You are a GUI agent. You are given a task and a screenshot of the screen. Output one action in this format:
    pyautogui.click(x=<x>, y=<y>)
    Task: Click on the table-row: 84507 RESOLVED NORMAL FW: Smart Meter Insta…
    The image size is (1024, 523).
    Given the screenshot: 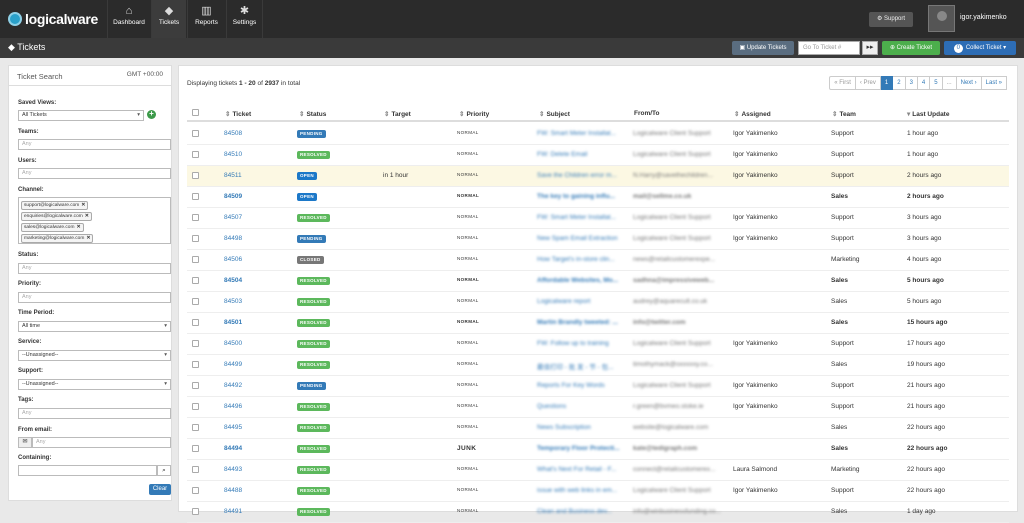 What is the action you would take?
    pyautogui.click(x=598, y=218)
    